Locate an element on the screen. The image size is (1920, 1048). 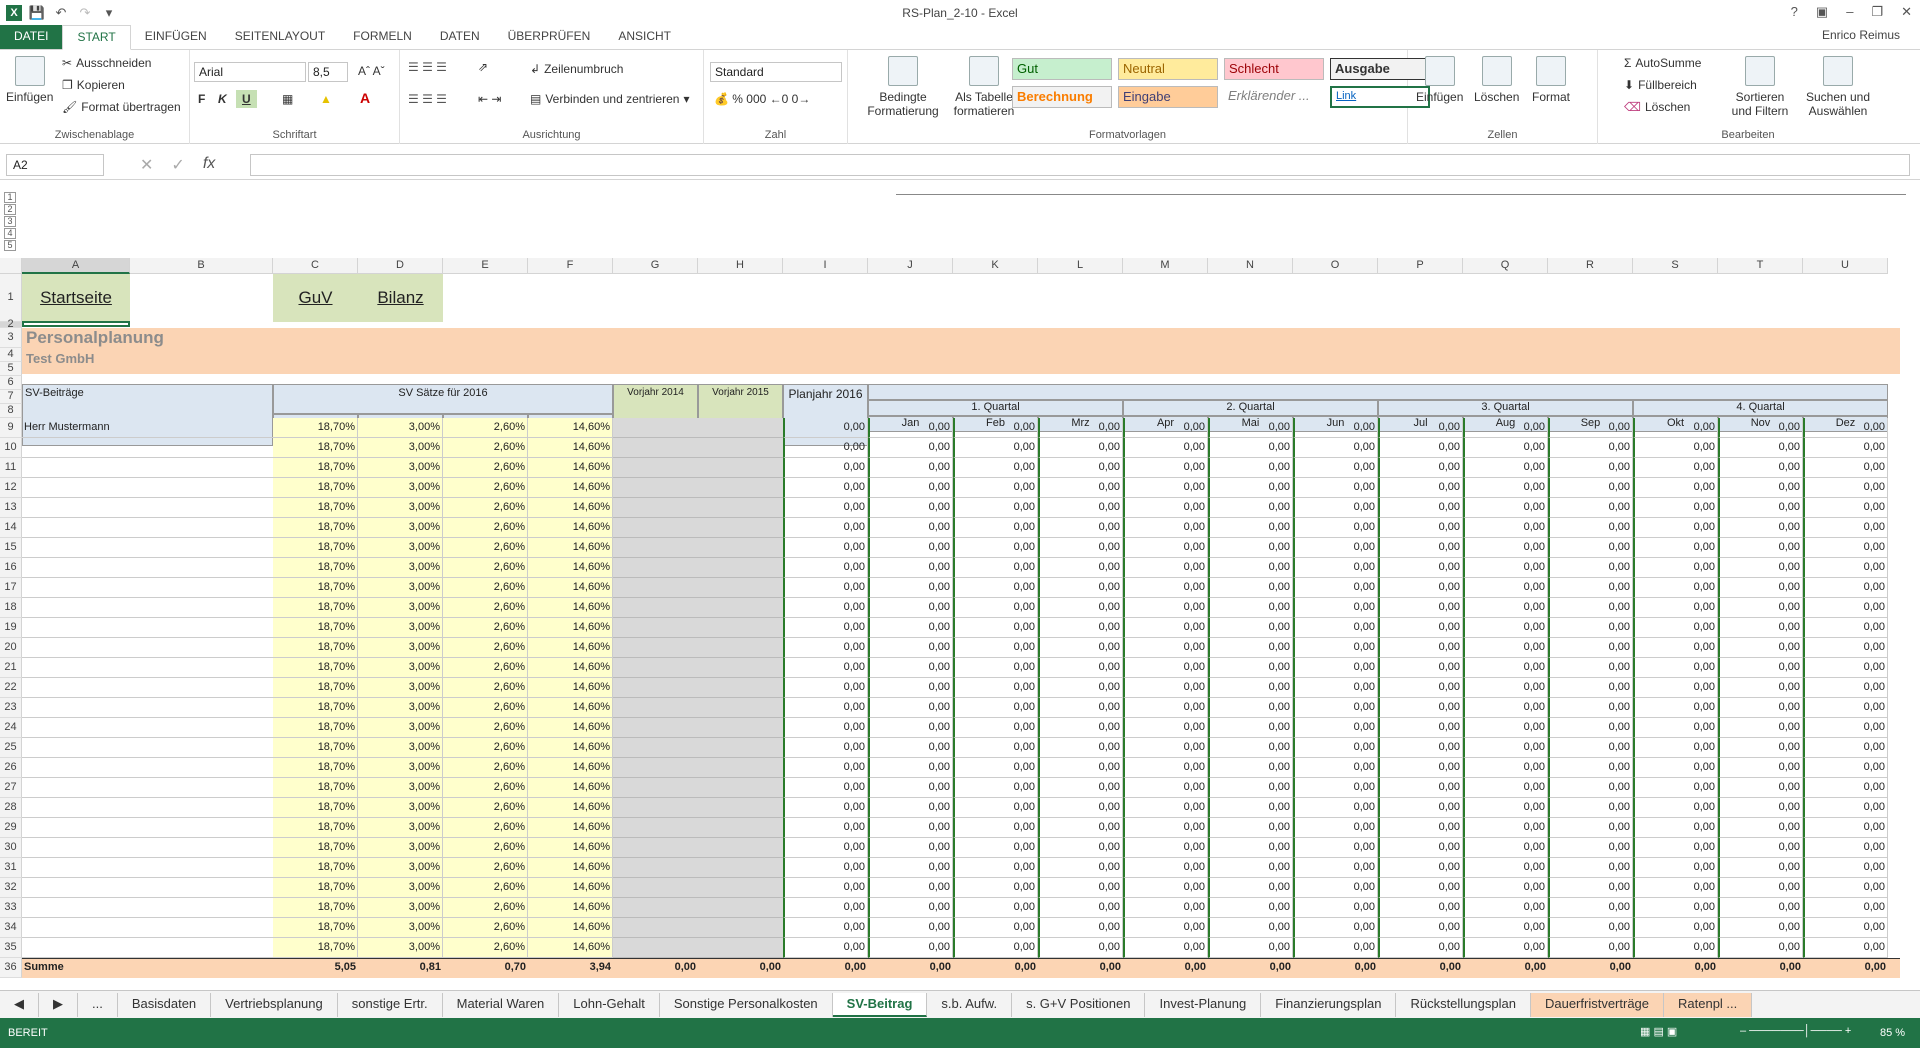
column-header: E is located at coordinates (485, 266).